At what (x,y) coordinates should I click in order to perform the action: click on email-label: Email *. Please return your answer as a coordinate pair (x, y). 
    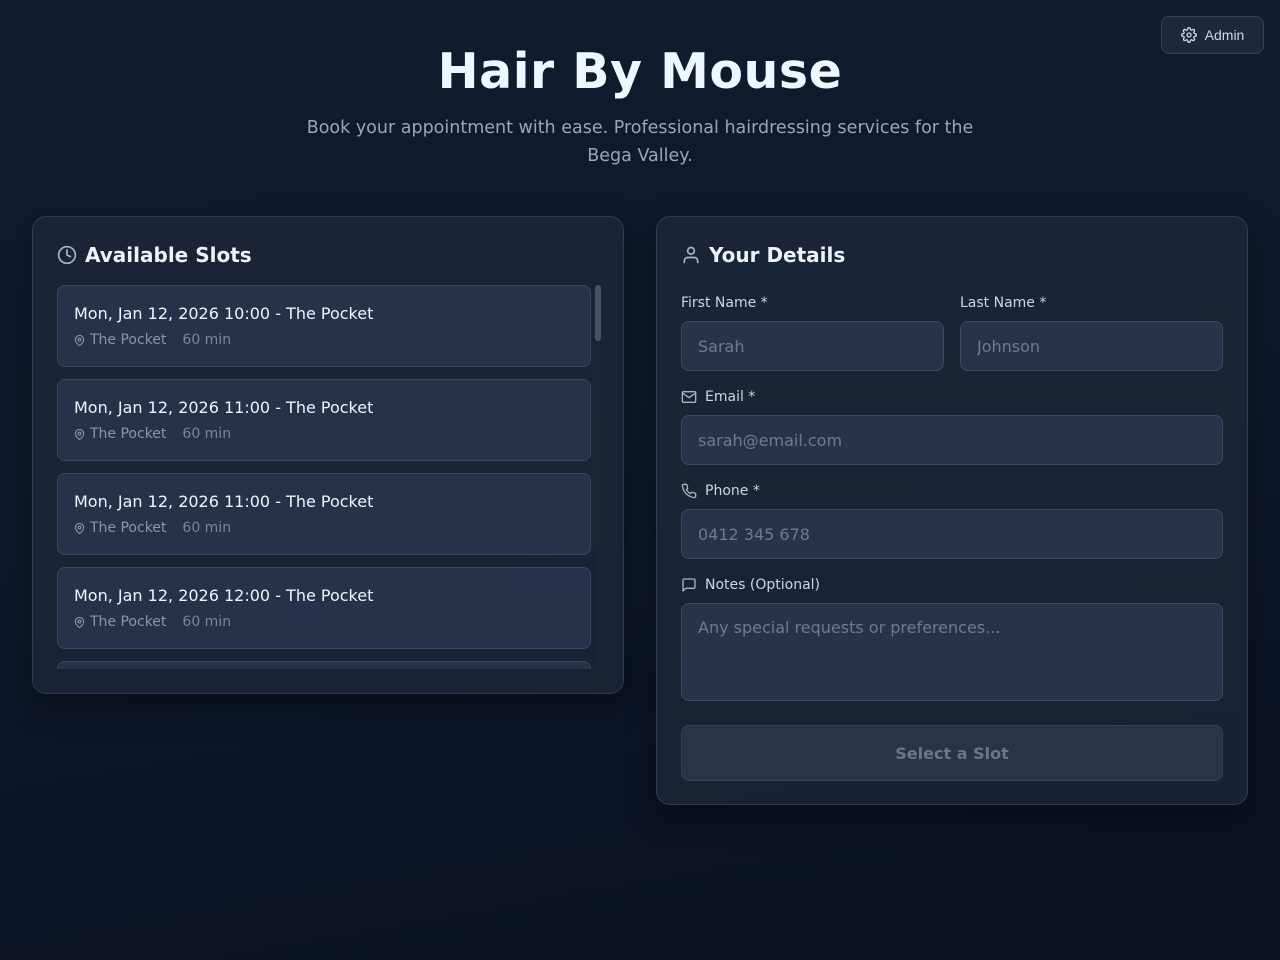
    Looking at the image, I should click on (718, 397).